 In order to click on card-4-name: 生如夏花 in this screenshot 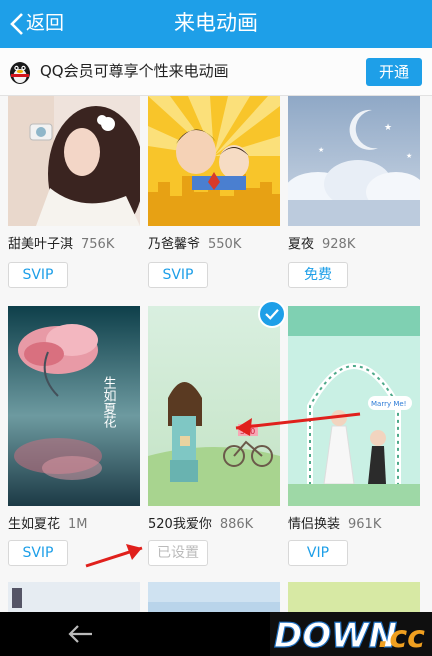, I will do `click(34, 524)`.